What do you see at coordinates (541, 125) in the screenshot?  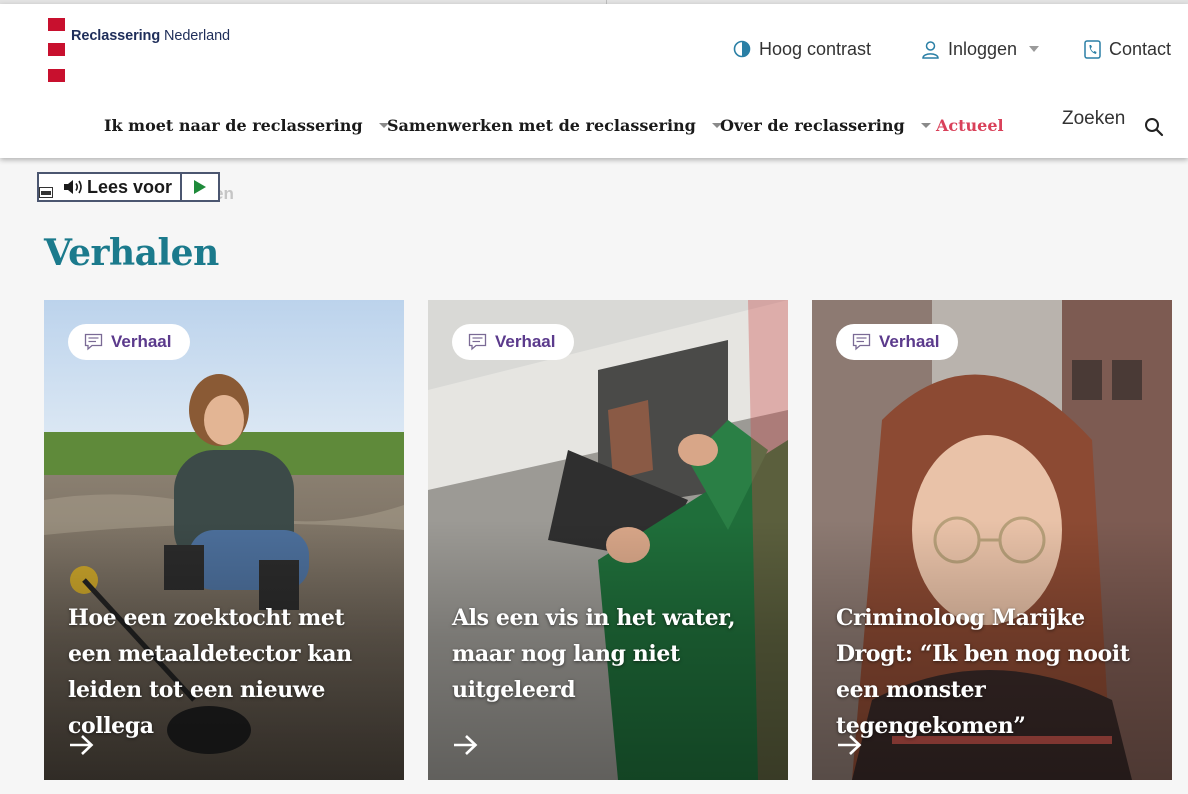 I see `nav-item-label: Samenwerken met de reclassering` at bounding box center [541, 125].